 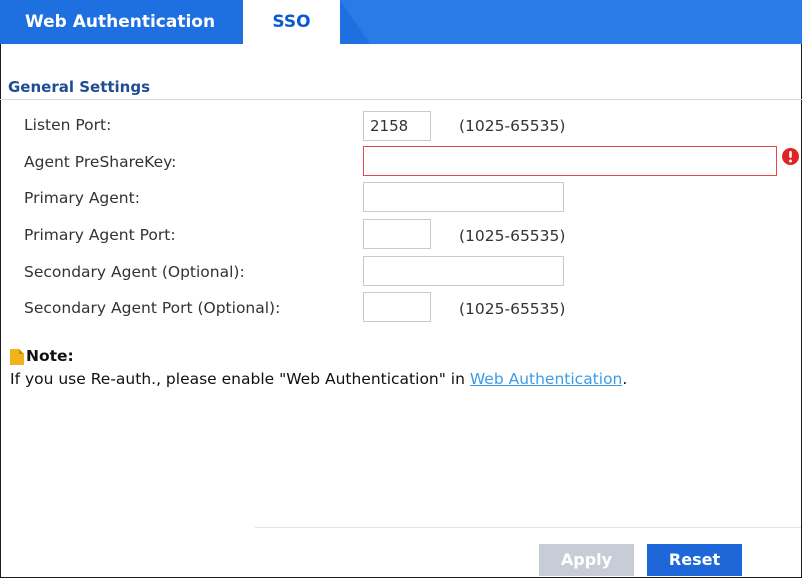 What do you see at coordinates (397, 126) in the screenshot?
I see `listen-port-input` at bounding box center [397, 126].